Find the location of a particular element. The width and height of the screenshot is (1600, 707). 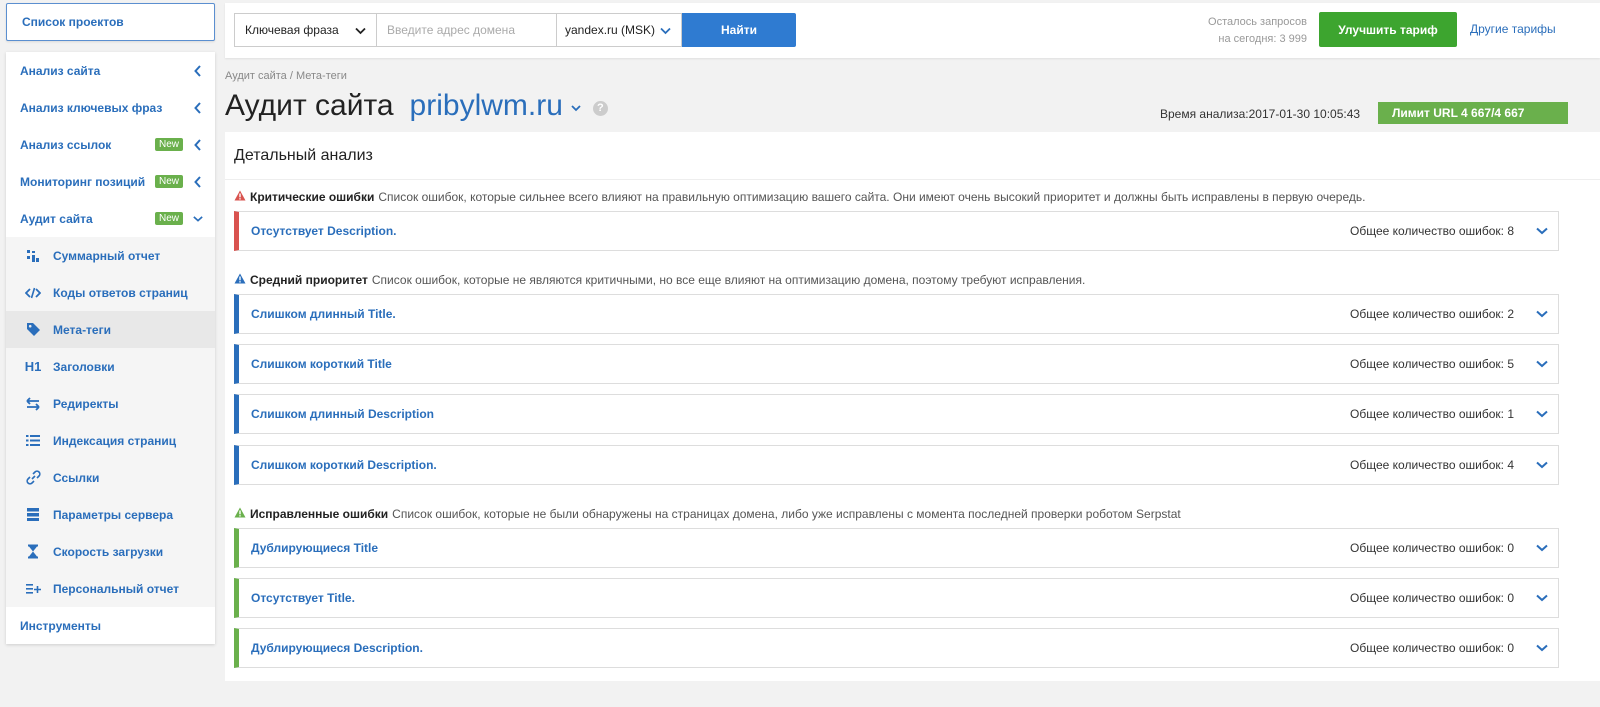

sidebar-subitem-load-speed: Скорость загрузки is located at coordinates (110, 551).